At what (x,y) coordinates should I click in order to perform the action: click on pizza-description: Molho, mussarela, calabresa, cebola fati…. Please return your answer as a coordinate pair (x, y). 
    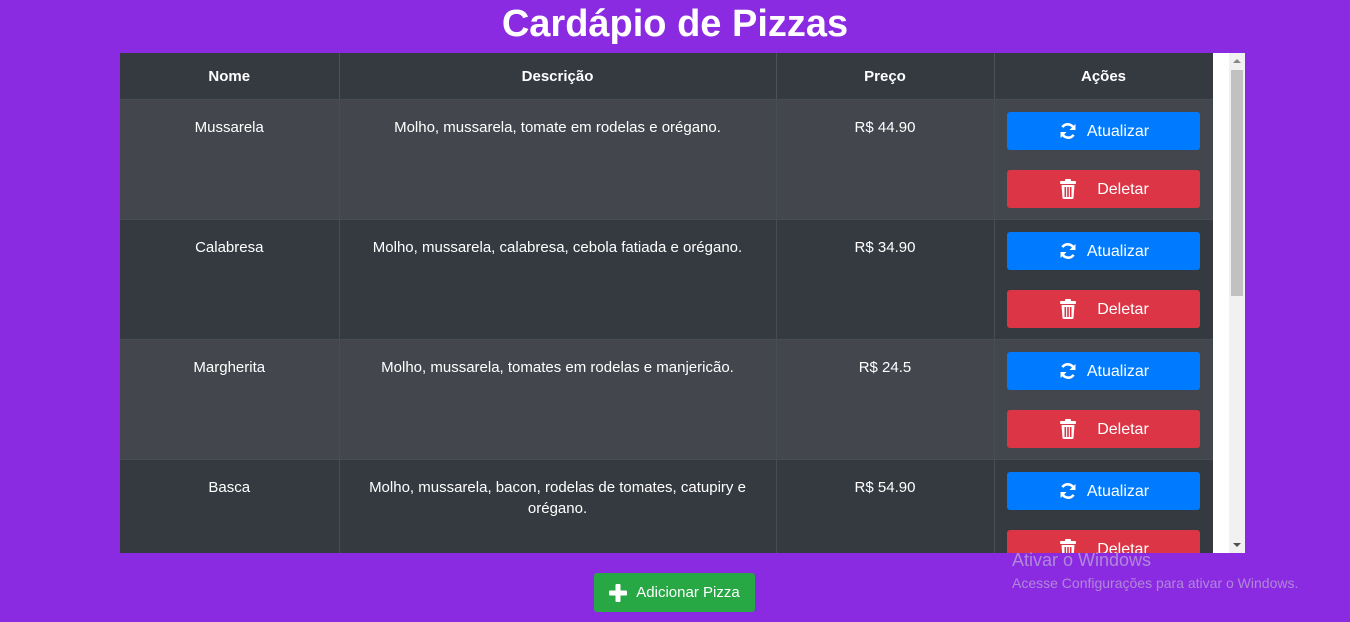
    Looking at the image, I should click on (558, 279).